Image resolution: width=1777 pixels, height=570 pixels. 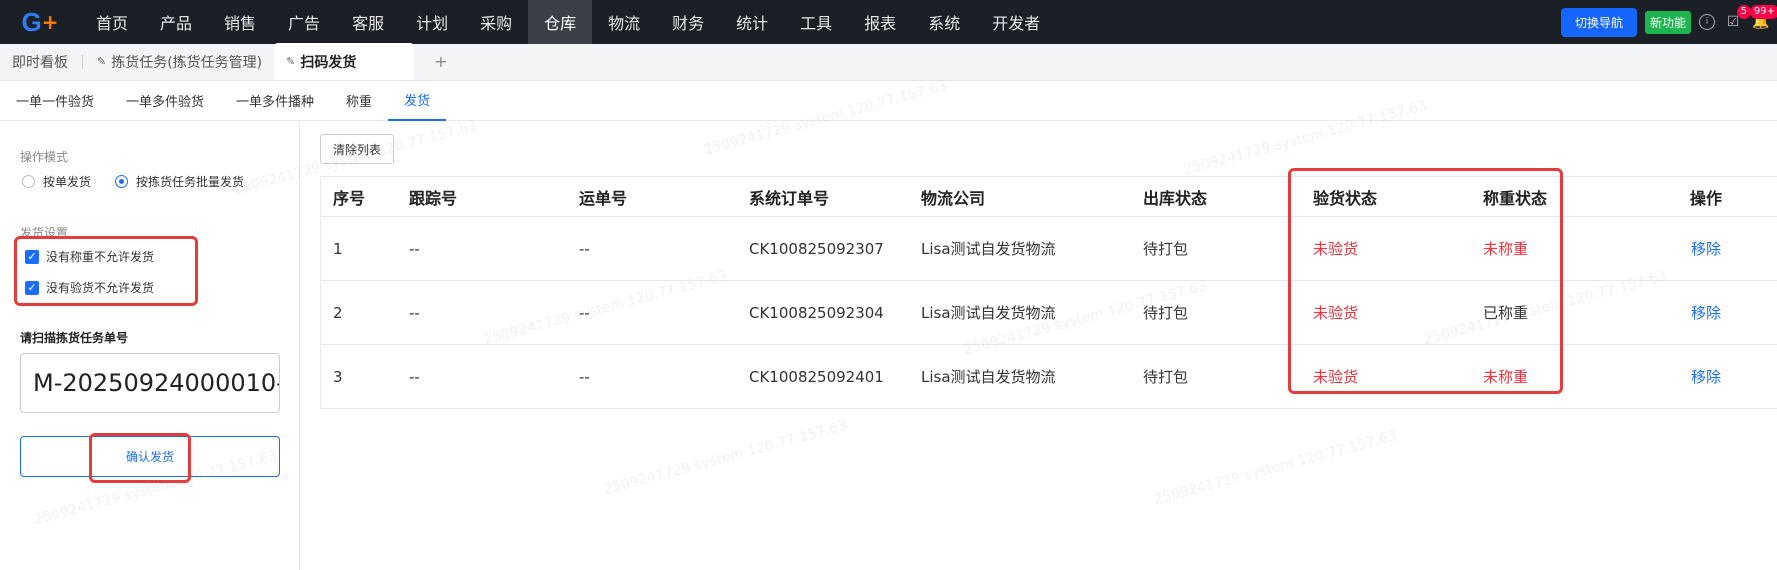 What do you see at coordinates (240, 22) in the screenshot?
I see `nav-sales: 销售` at bounding box center [240, 22].